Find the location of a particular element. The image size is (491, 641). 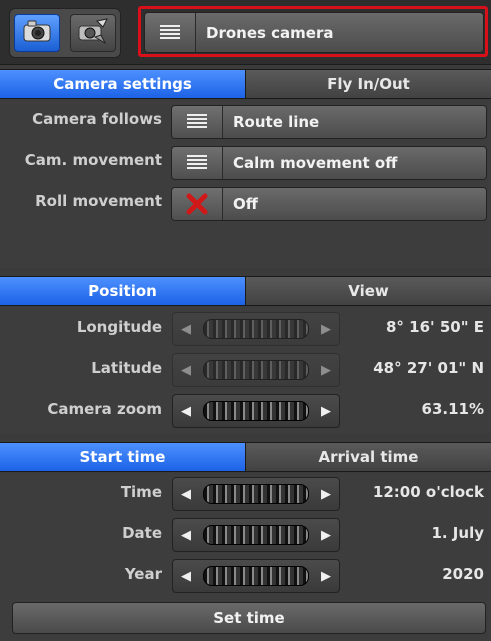

cam-movement-dropdown: Calm movement off is located at coordinates (329, 163).